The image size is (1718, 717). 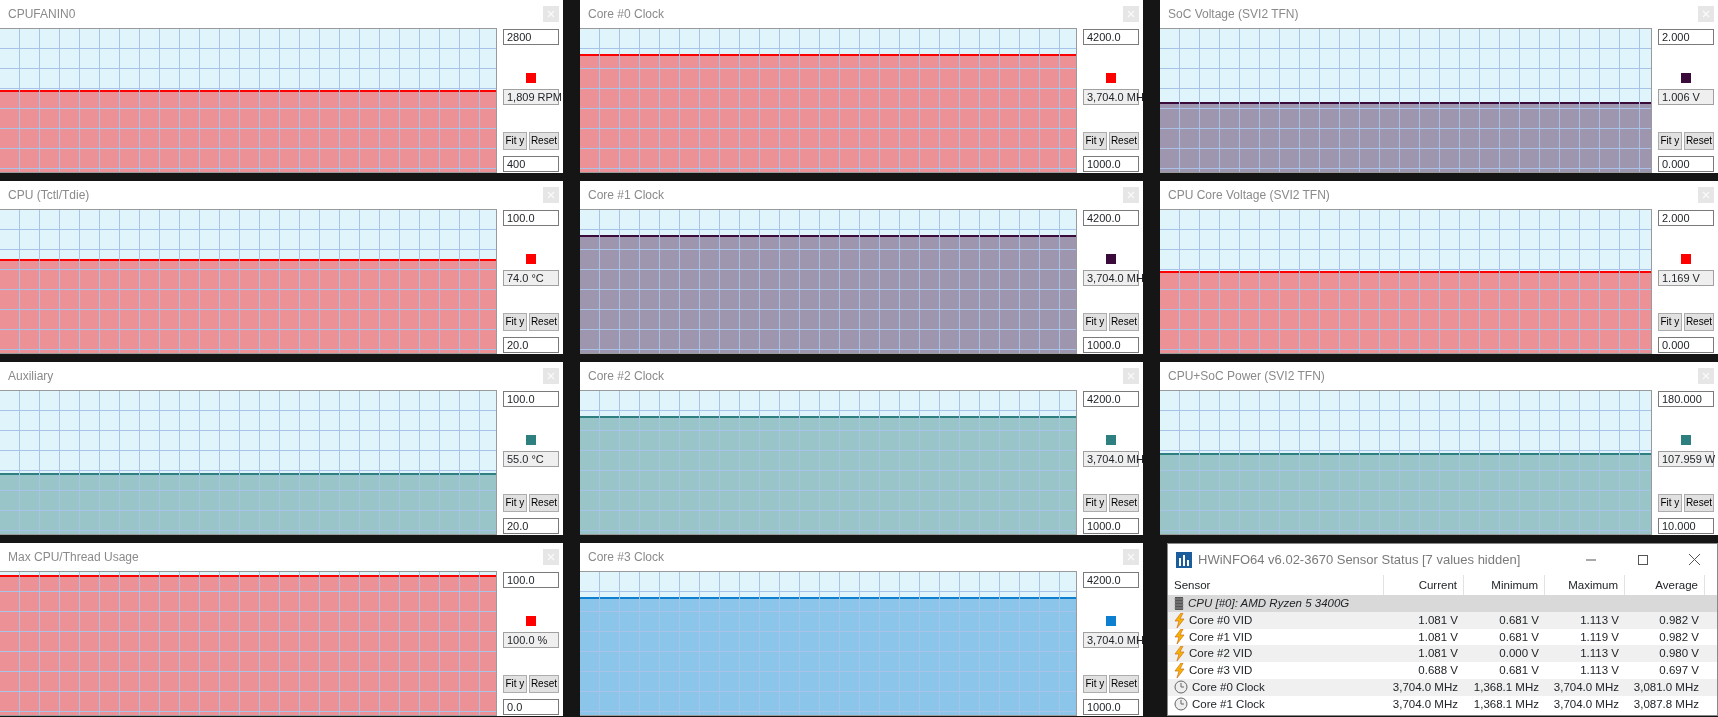 What do you see at coordinates (1249, 195) in the screenshot?
I see `window-title: CPU Core Voltage (SVI2 TFN)` at bounding box center [1249, 195].